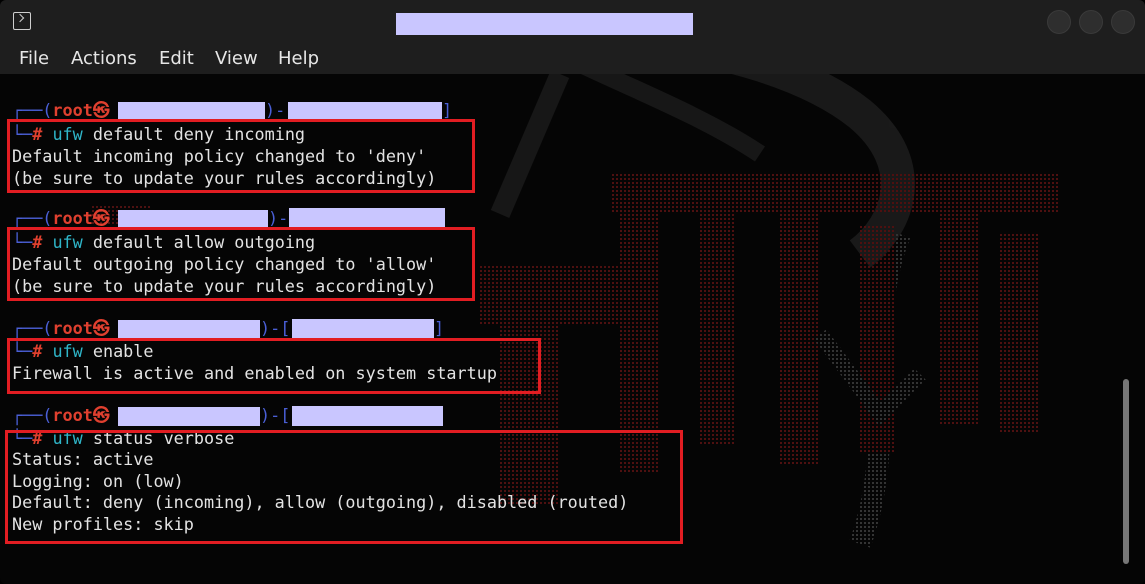  What do you see at coordinates (236, 59) in the screenshot?
I see `menu-view: View` at bounding box center [236, 59].